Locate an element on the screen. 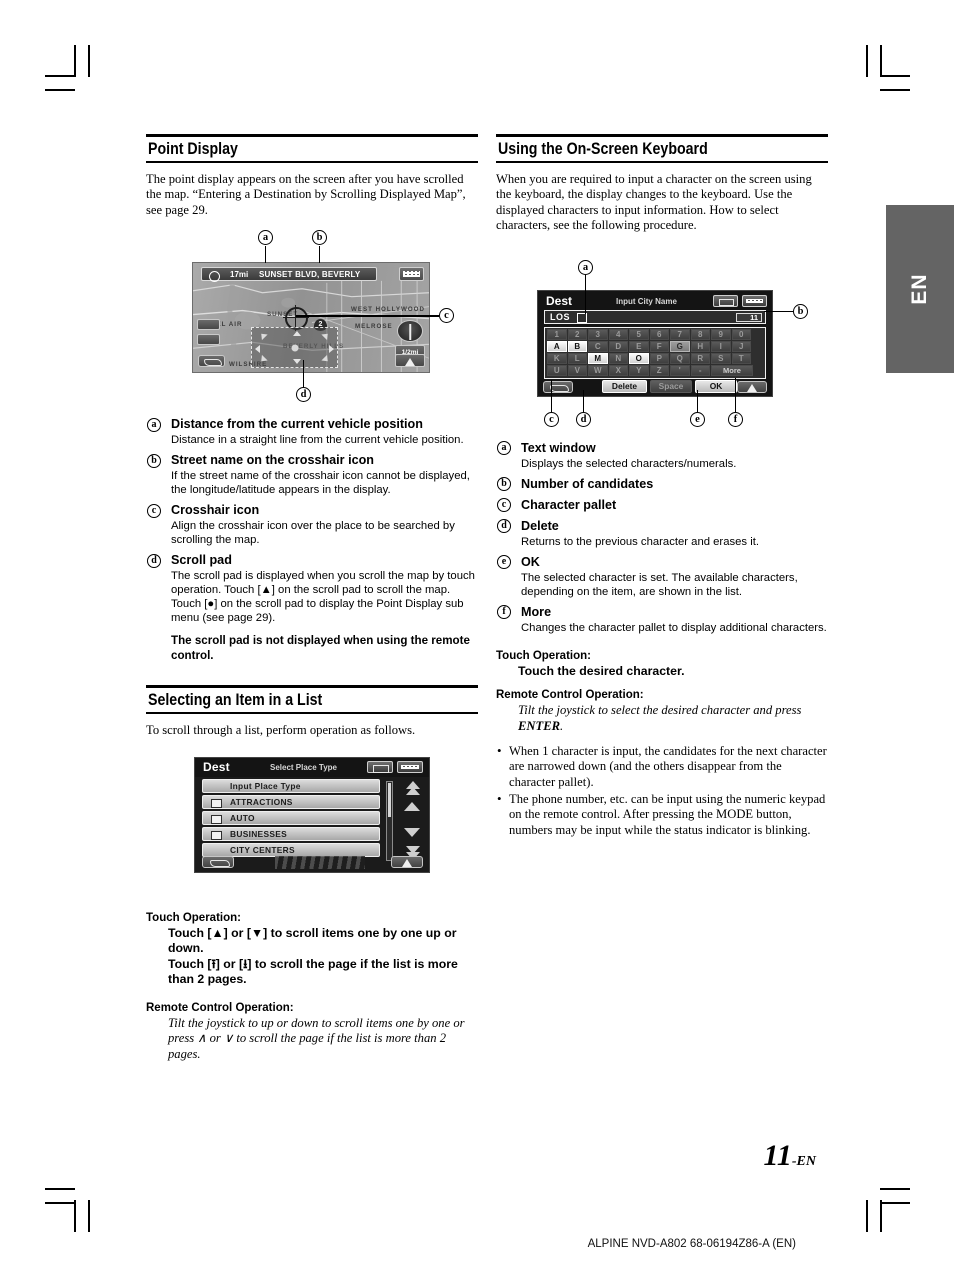 Image resolution: width=954 pixels, height=1278 pixels. list-header-grid-button is located at coordinates (410, 766).